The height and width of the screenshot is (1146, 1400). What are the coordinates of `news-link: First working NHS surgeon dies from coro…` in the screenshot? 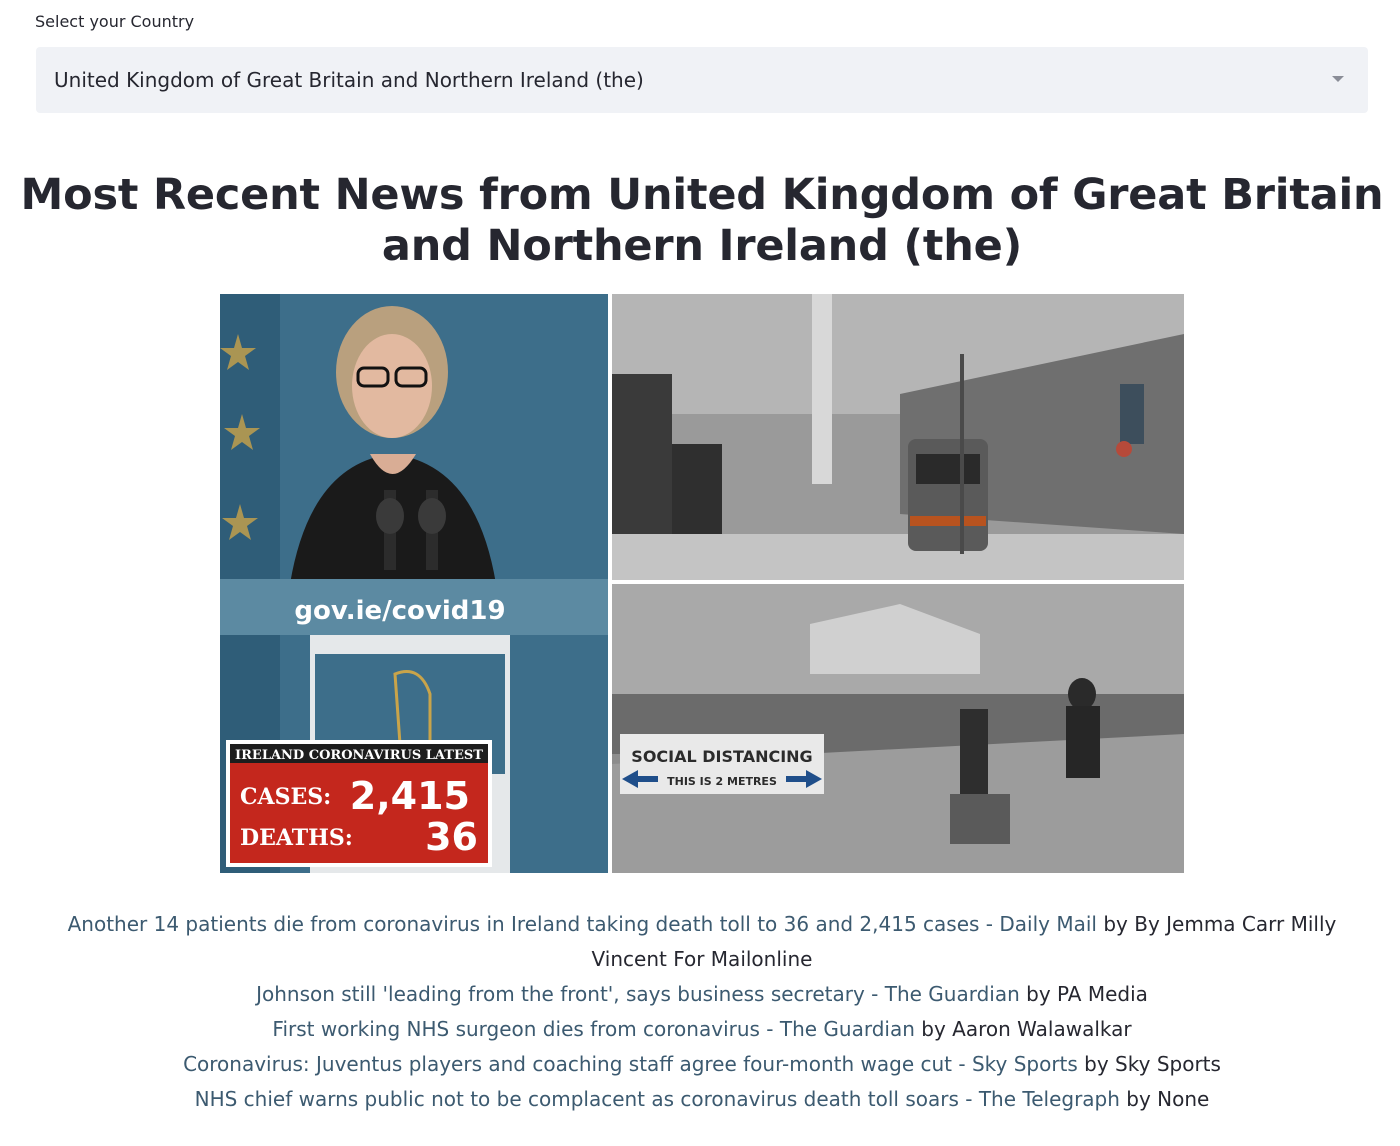 It's located at (593, 1029).